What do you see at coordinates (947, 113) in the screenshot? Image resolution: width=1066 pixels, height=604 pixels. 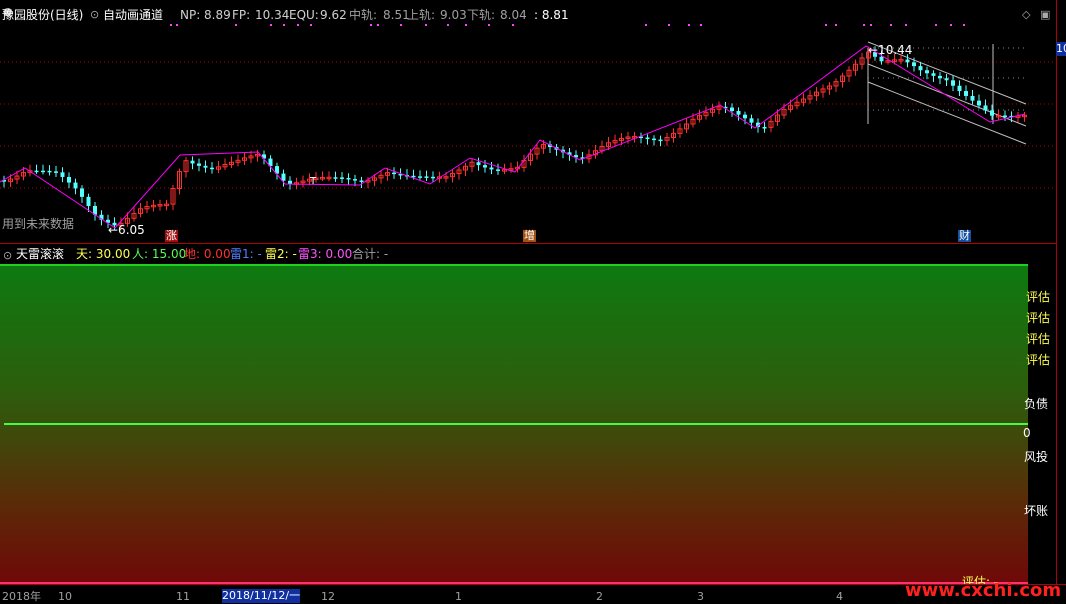 I see `channel-lower` at bounding box center [947, 113].